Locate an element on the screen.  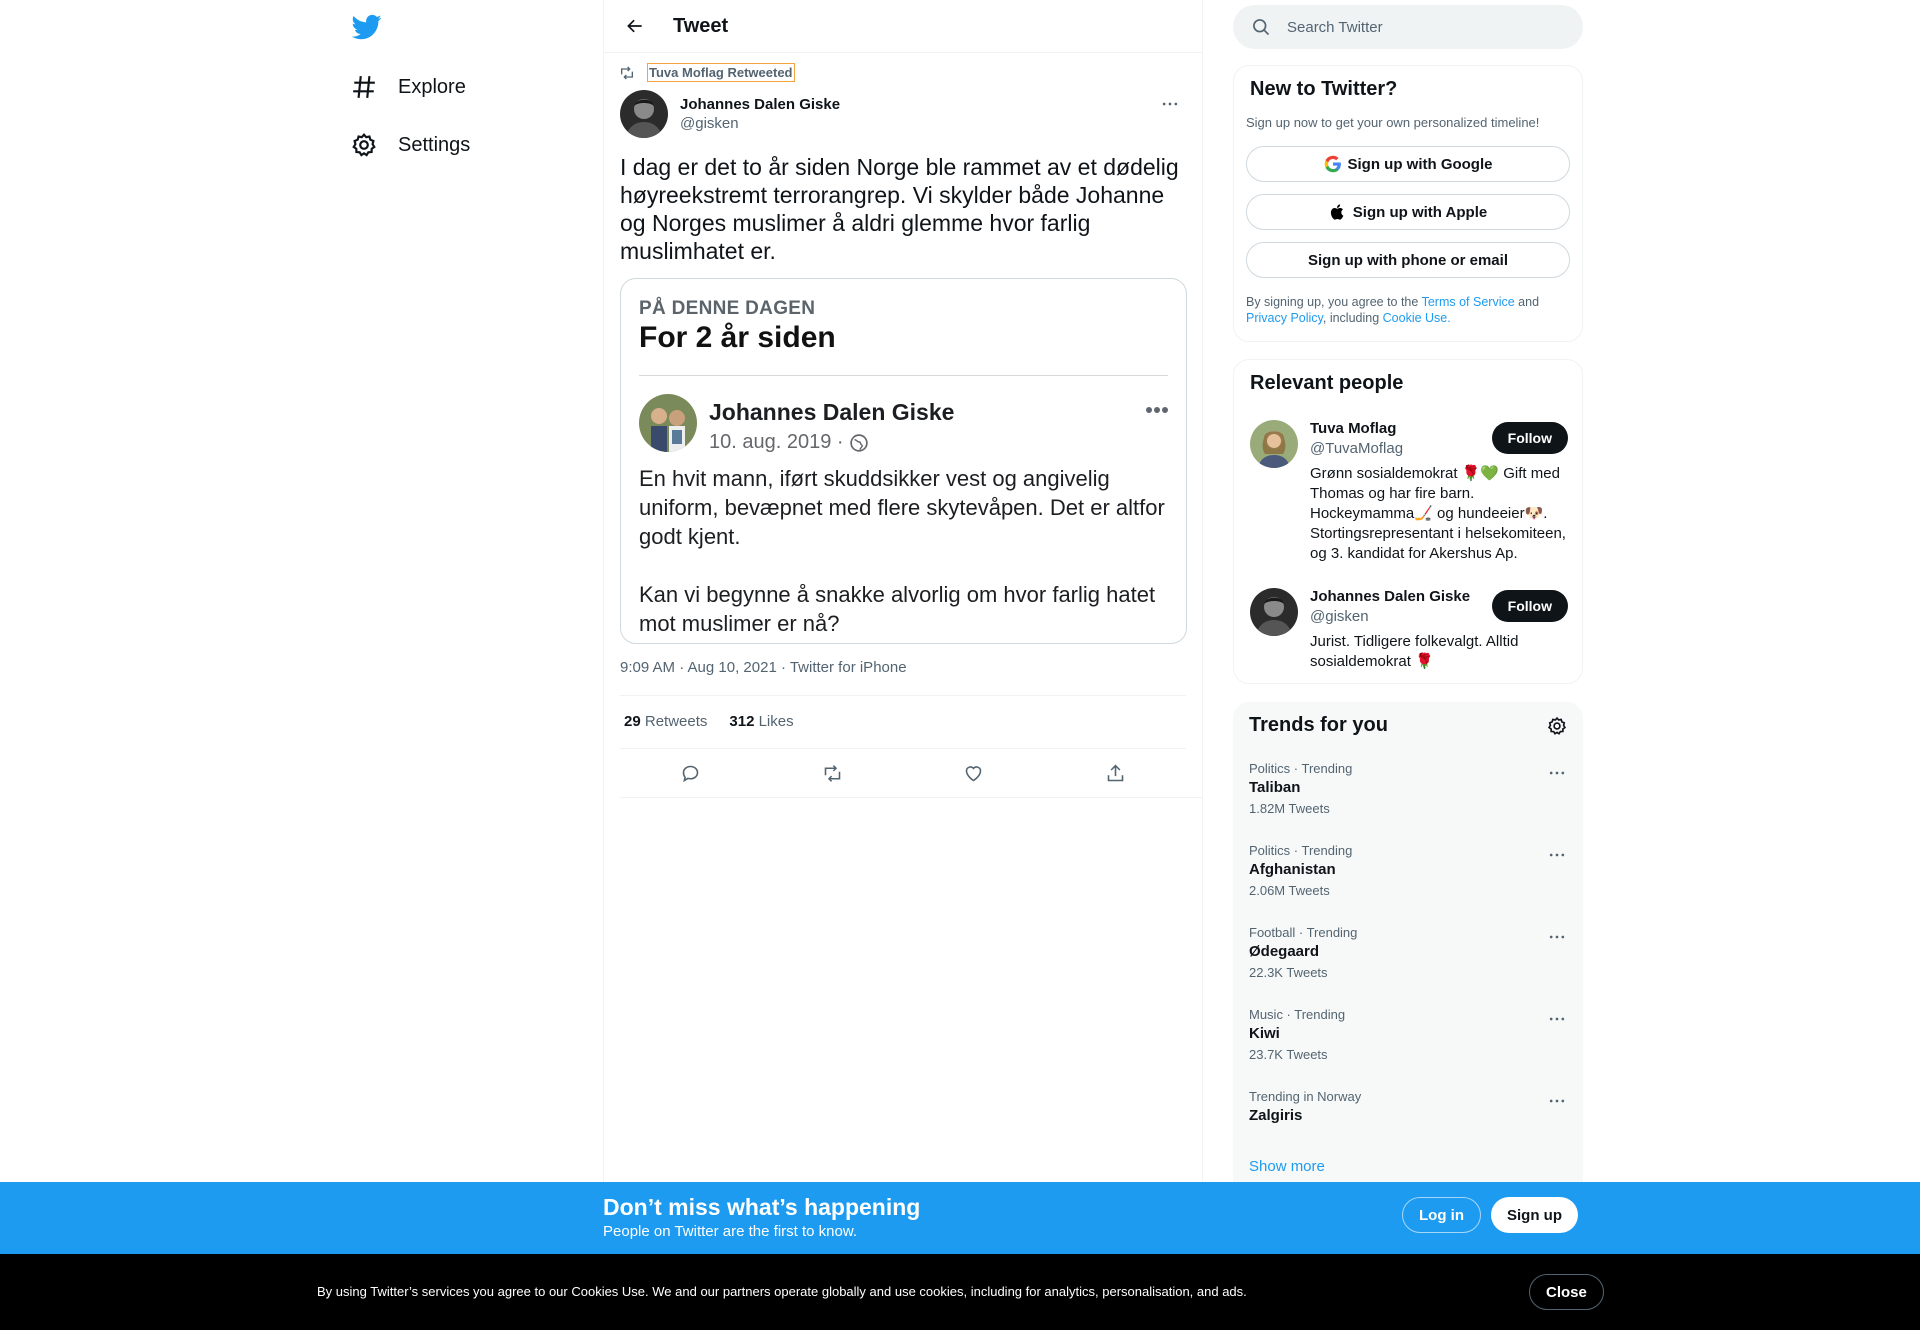
media-title: For 2 år siden is located at coordinates (737, 337).